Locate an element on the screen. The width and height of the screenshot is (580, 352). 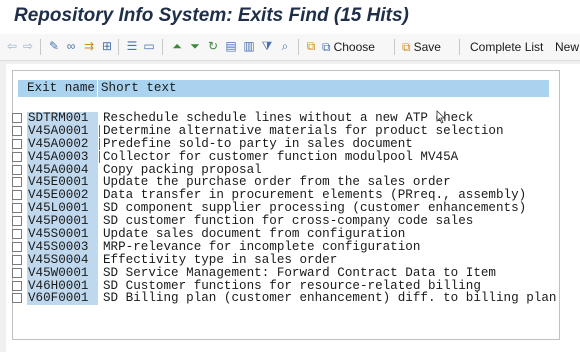
find-icon: ⌕ is located at coordinates (285, 46).